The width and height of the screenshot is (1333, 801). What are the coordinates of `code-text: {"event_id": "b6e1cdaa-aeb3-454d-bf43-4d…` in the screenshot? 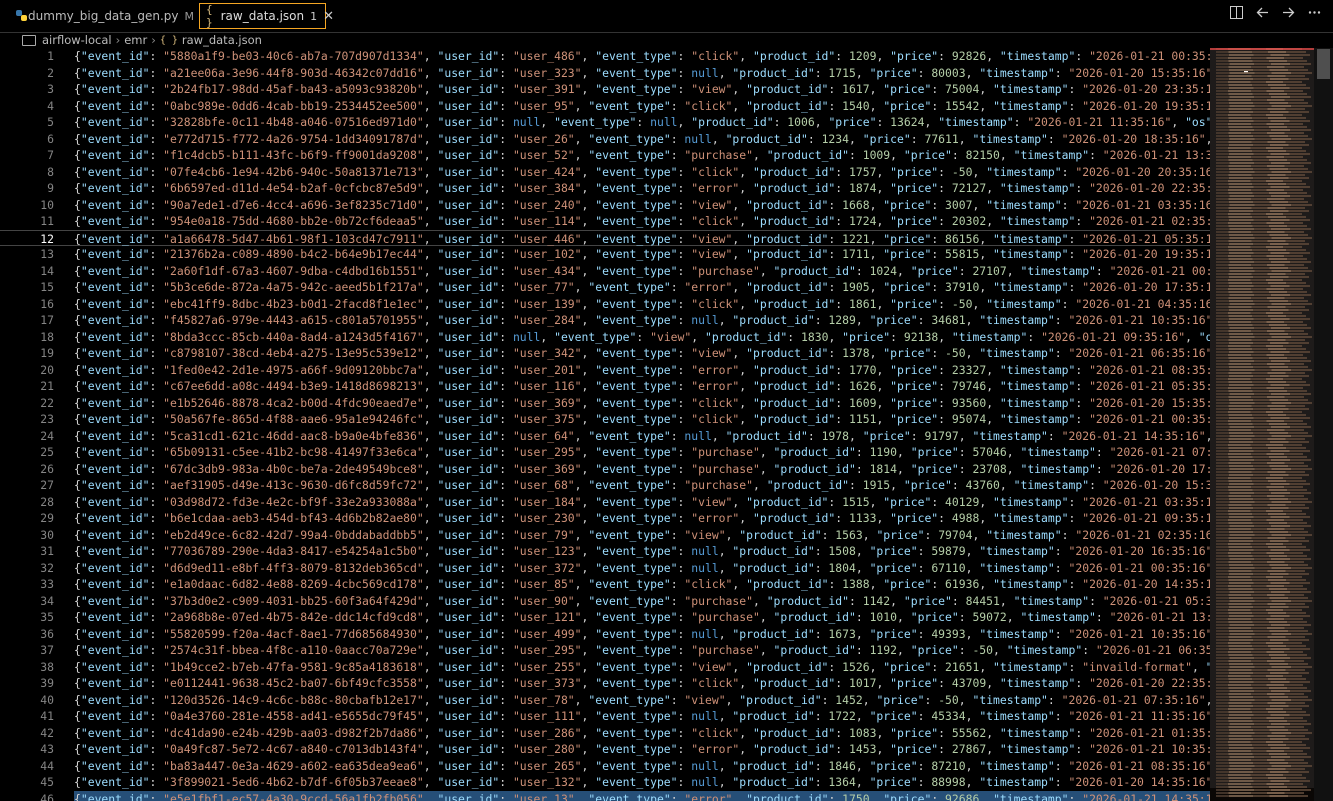 It's located at (642, 518).